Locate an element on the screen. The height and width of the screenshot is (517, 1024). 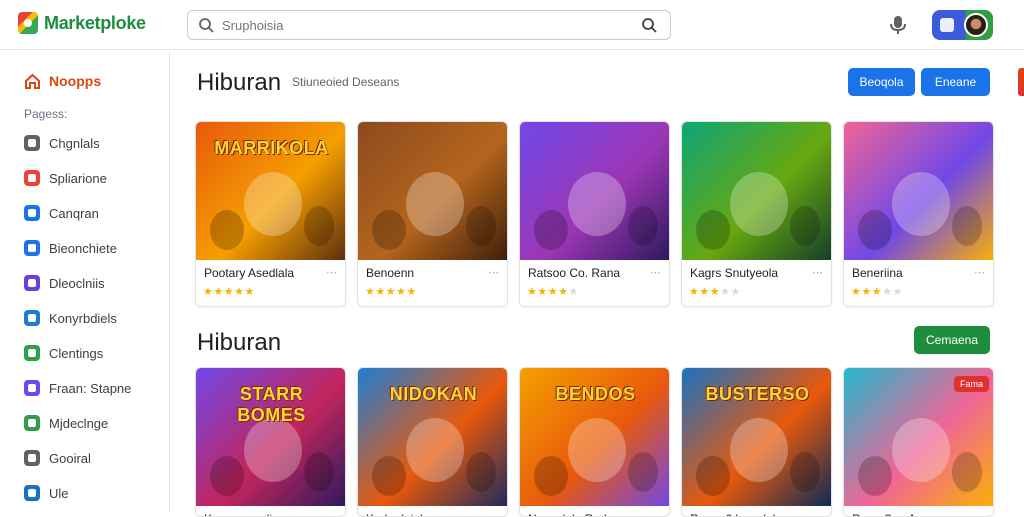
sidebar-item: Bieonchiete is located at coordinates (70, 248).